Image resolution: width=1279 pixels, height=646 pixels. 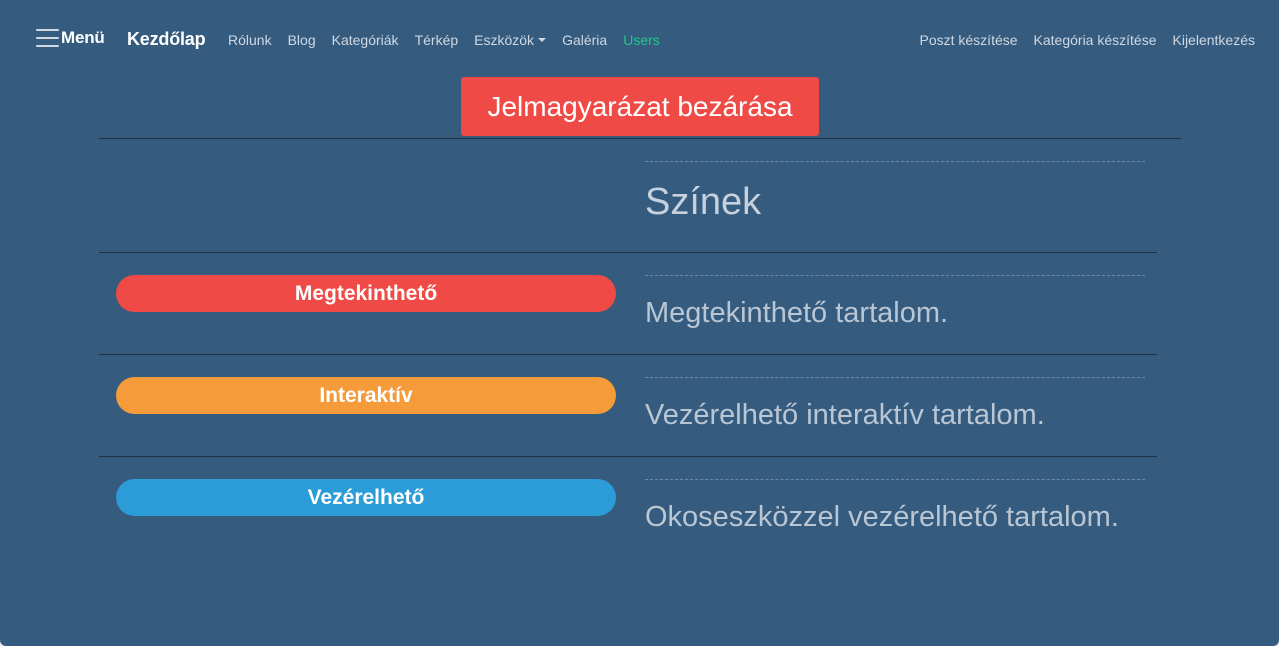 I want to click on hamburger-icon, so click(x=47, y=38).